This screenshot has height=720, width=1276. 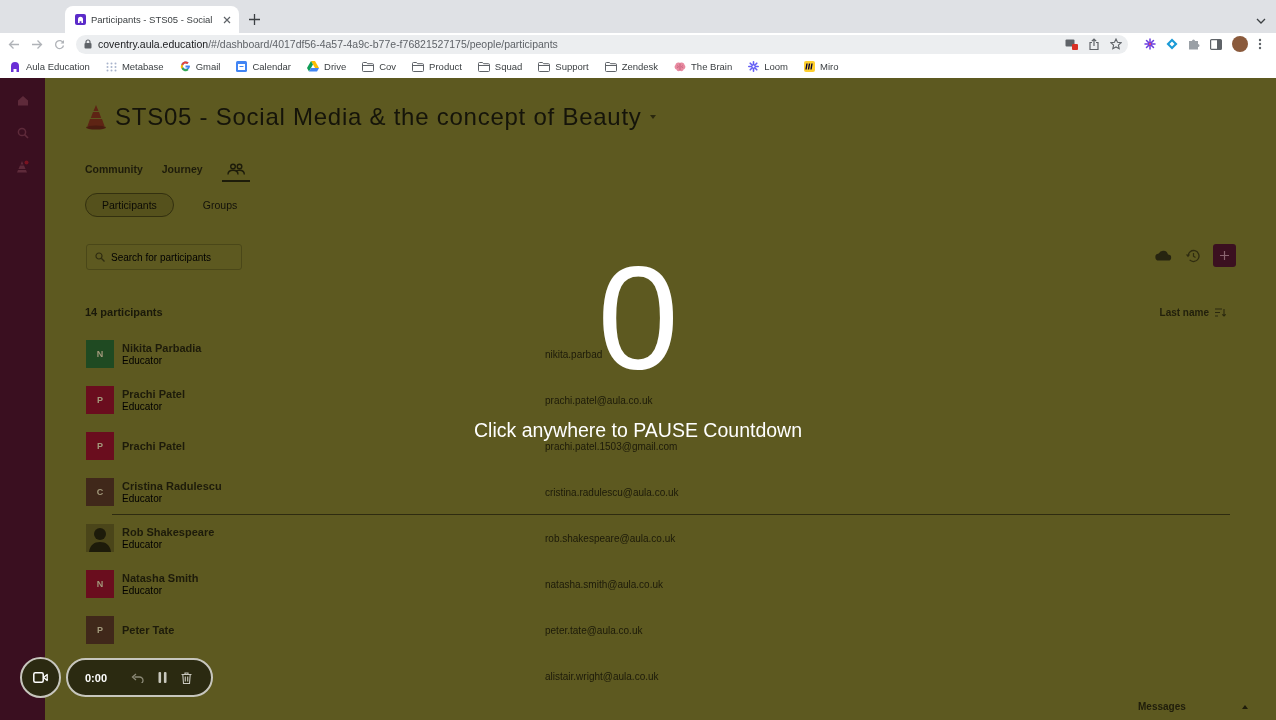 What do you see at coordinates (313, 66) in the screenshot?
I see `triangle-logo-icon` at bounding box center [313, 66].